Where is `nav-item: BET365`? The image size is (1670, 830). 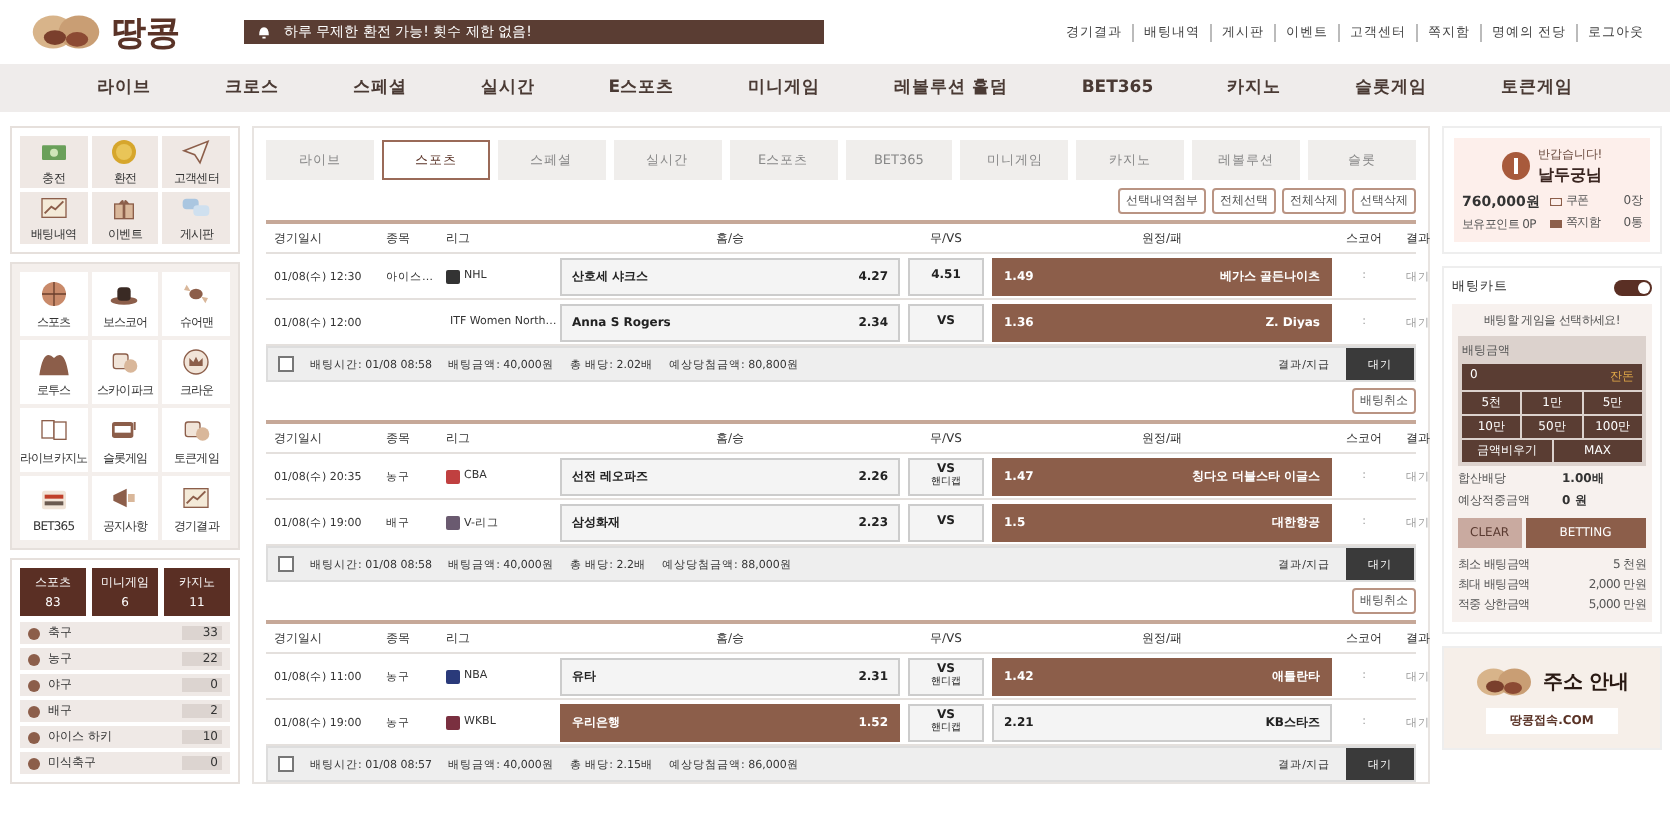 nav-item: BET365 is located at coordinates (1117, 88).